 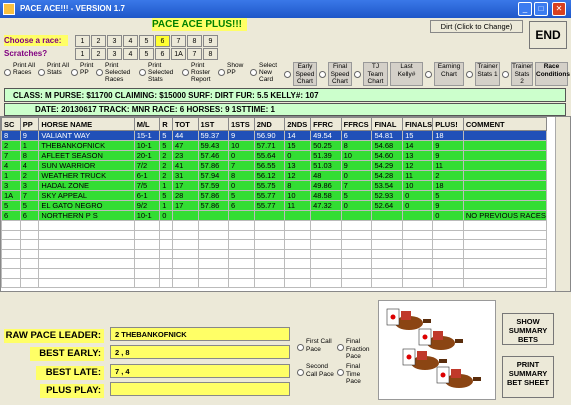 I want to click on col-header-11: FFRCS, so click(x=356, y=124).